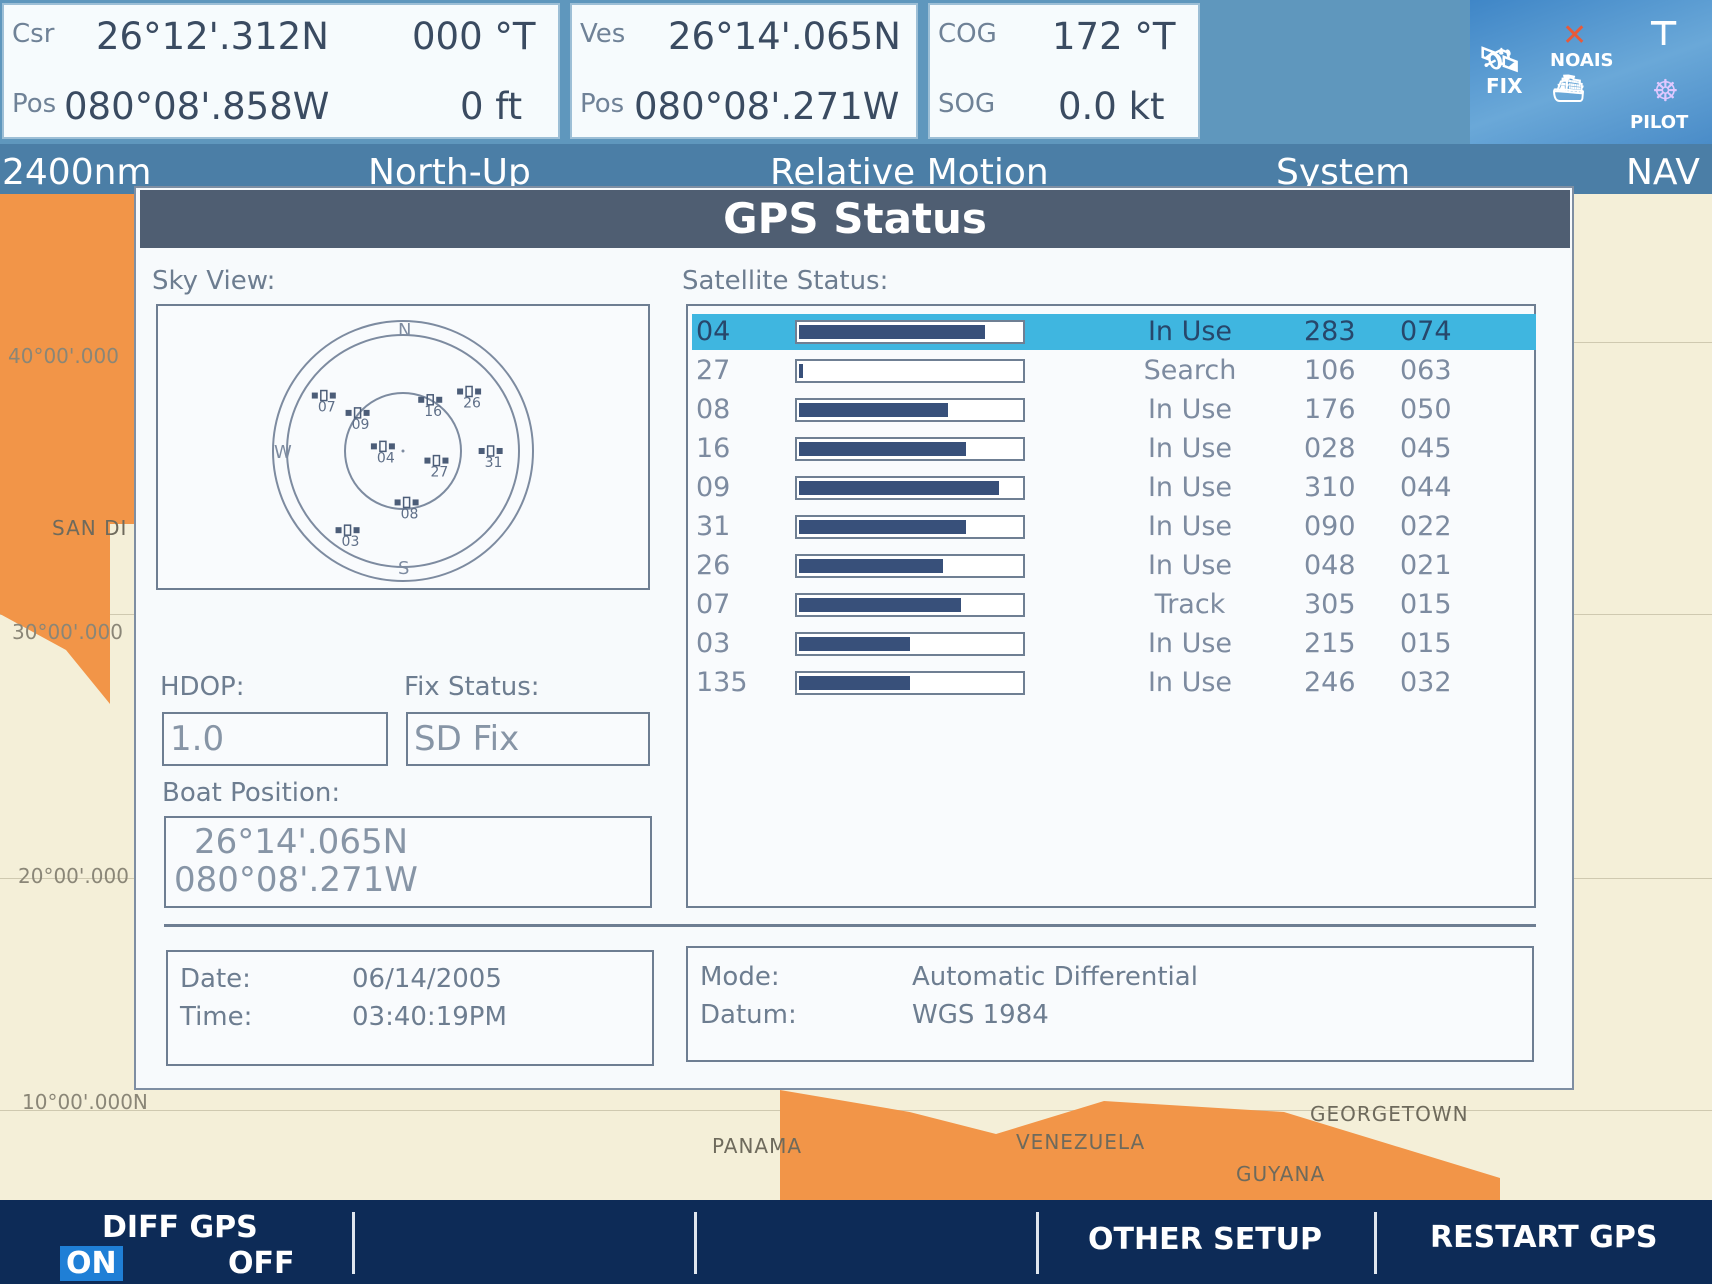 The width and height of the screenshot is (1712, 1284). What do you see at coordinates (713, 370) in the screenshot?
I see `satellite-prn: 27` at bounding box center [713, 370].